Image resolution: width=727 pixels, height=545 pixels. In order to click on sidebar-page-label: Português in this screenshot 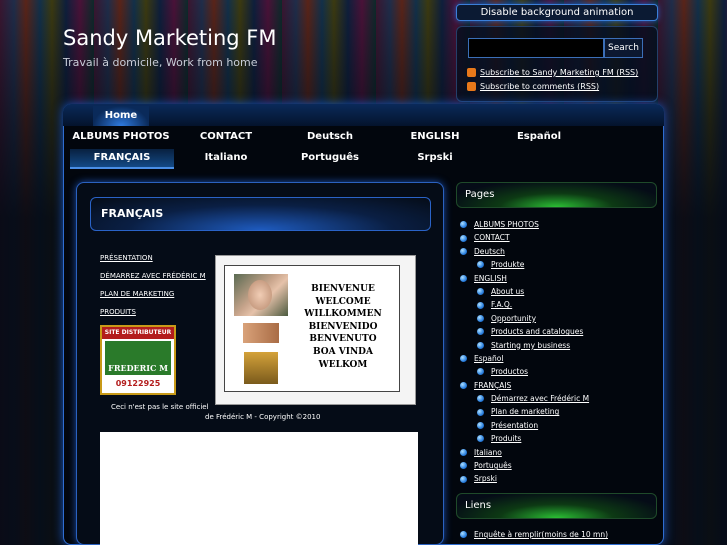, I will do `click(493, 465)`.